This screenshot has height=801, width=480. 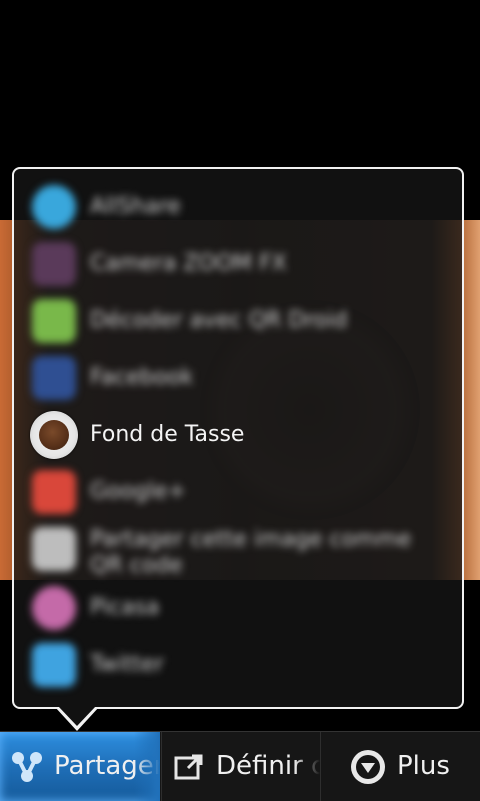 What do you see at coordinates (54, 207) in the screenshot?
I see `allshare-icon` at bounding box center [54, 207].